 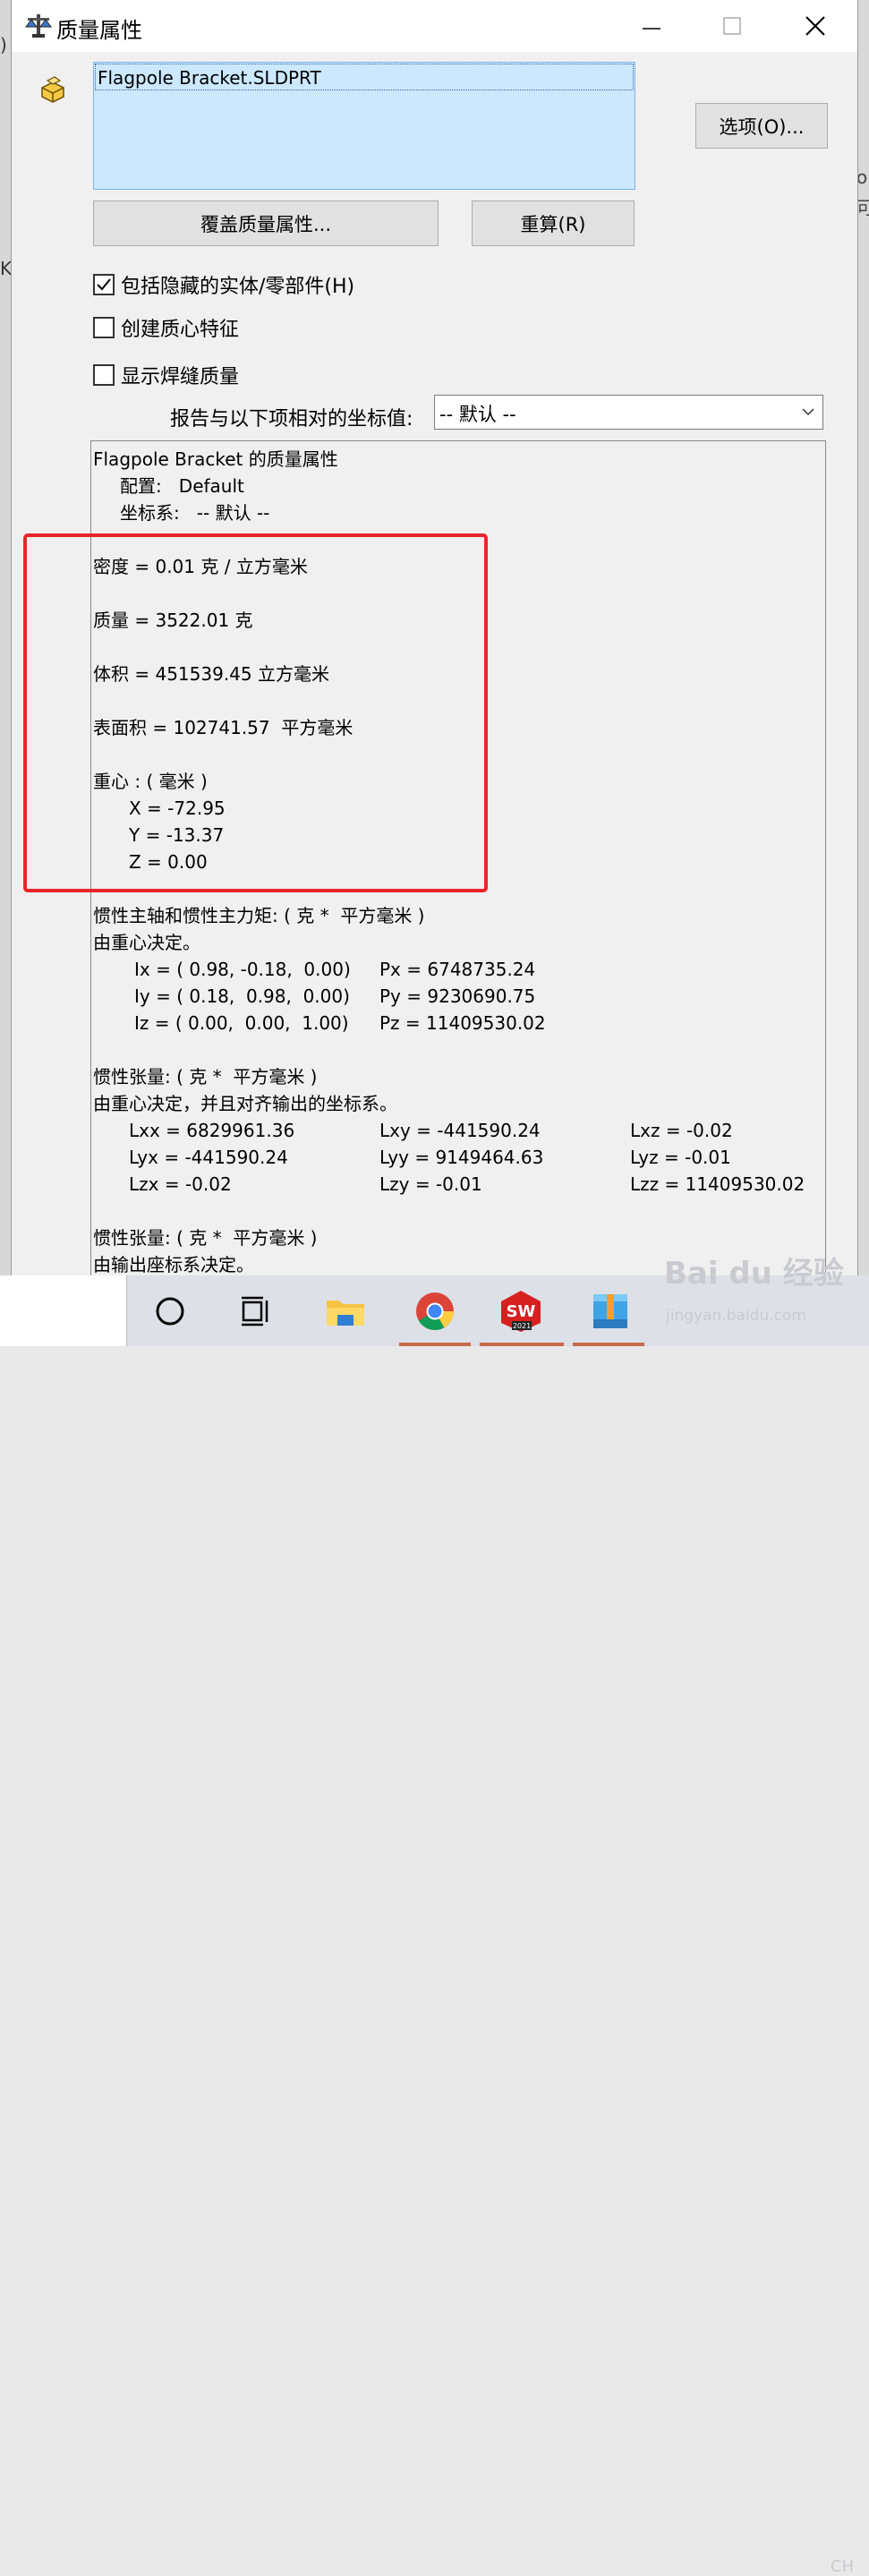 What do you see at coordinates (146, 942) in the screenshot?
I see `principal-axes-note: 由重心决定。` at bounding box center [146, 942].